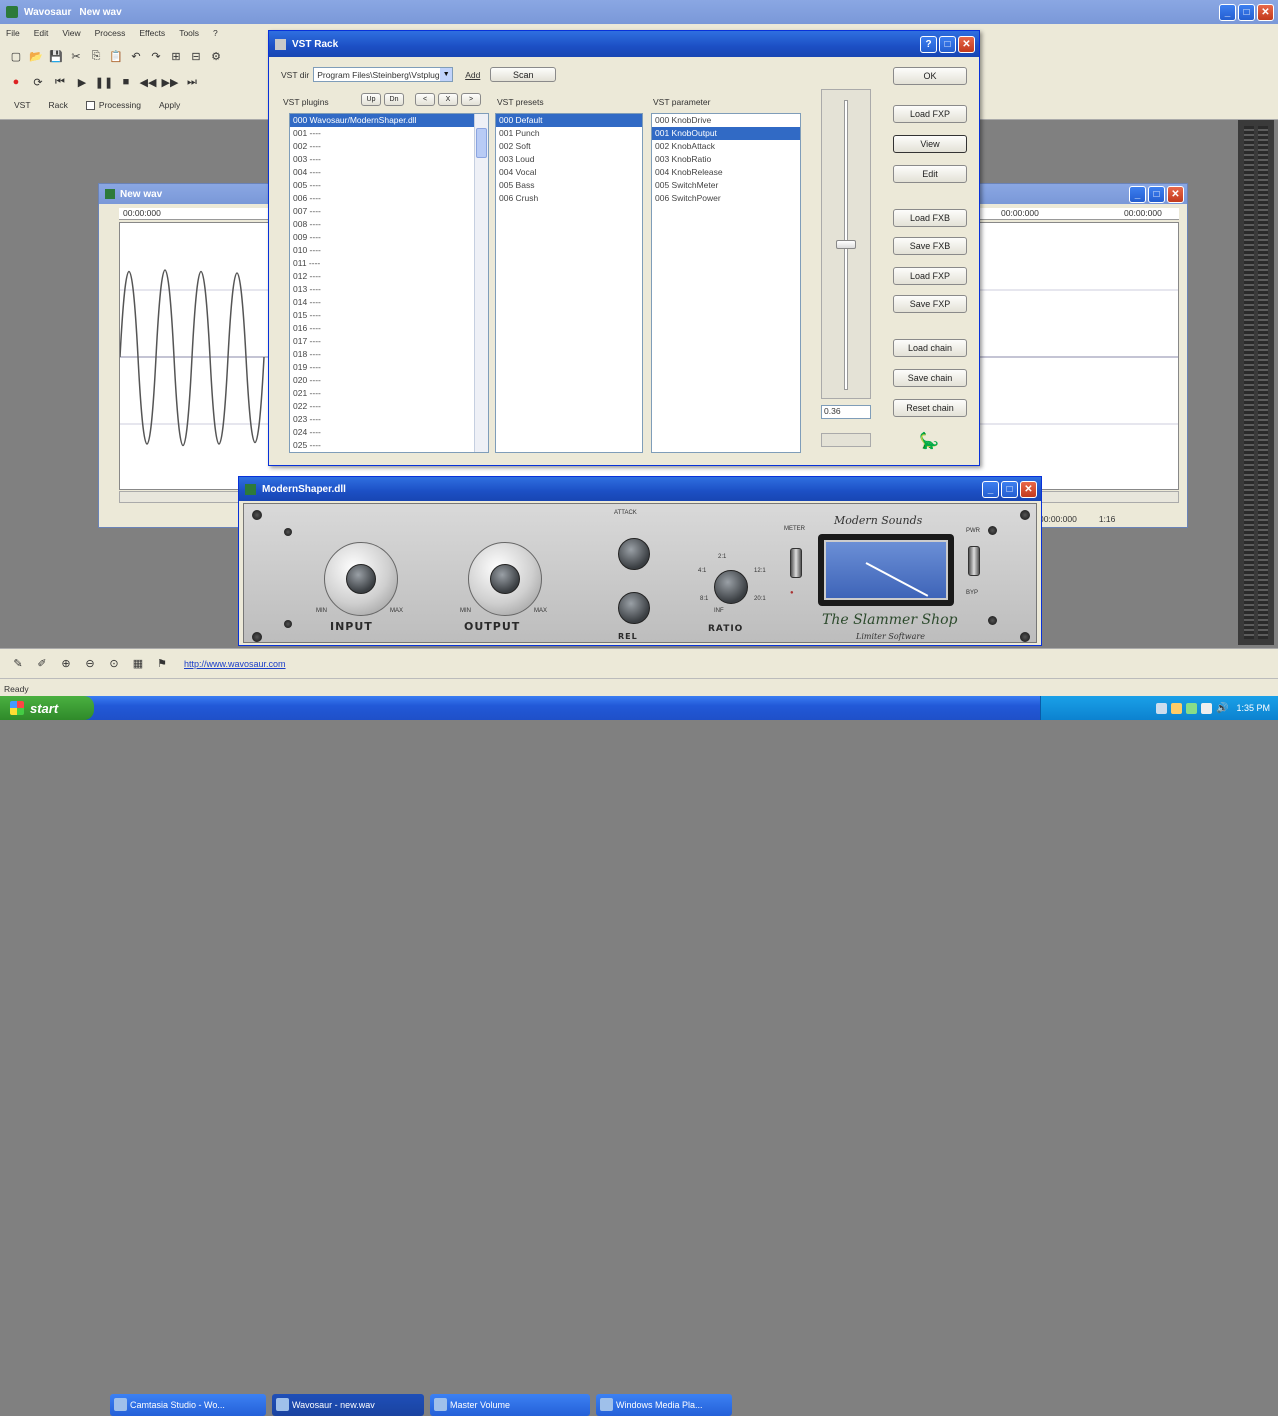  What do you see at coordinates (1222, 708) in the screenshot?
I see `speaker-icon: 🔊` at bounding box center [1222, 708].